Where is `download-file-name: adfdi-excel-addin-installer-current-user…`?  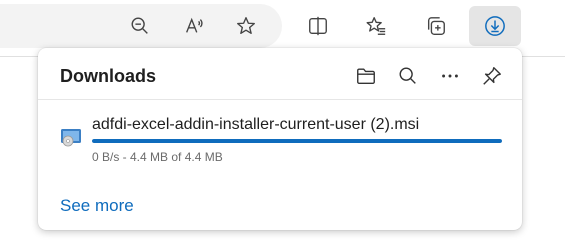 download-file-name: adfdi-excel-addin-installer-current-user… is located at coordinates (255, 125).